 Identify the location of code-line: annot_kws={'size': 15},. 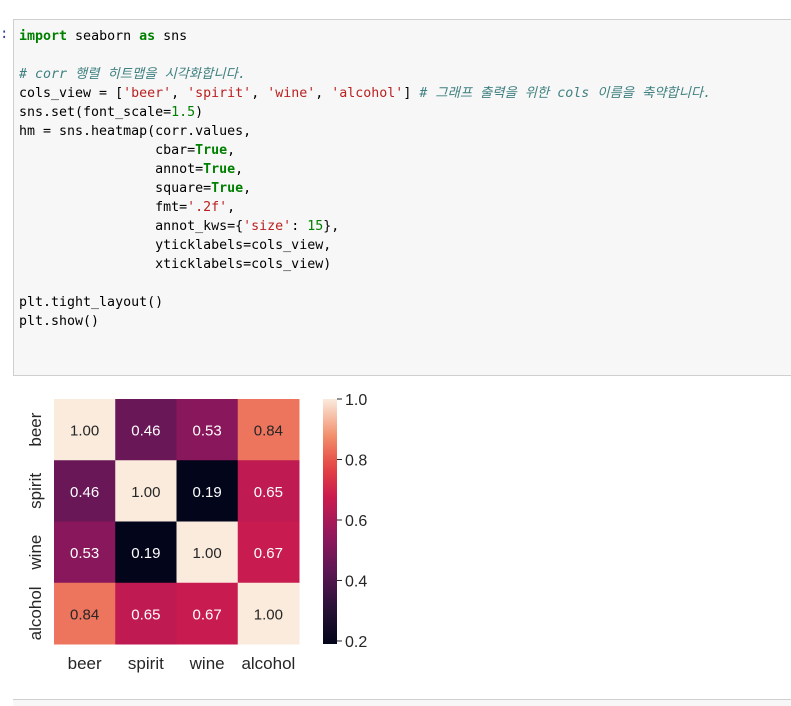
(365, 226).